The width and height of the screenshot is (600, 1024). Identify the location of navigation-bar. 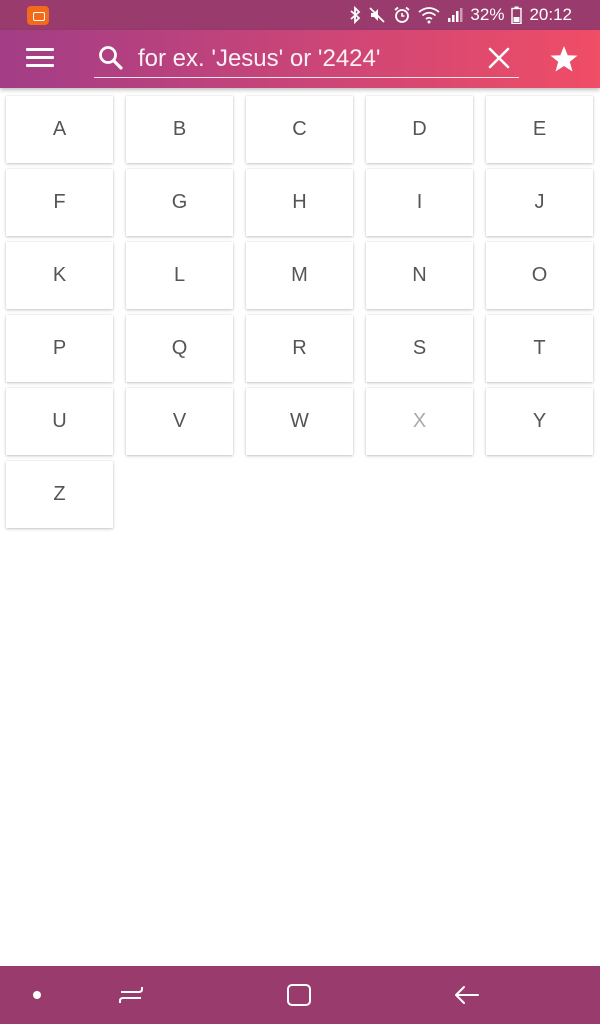
(300, 995).